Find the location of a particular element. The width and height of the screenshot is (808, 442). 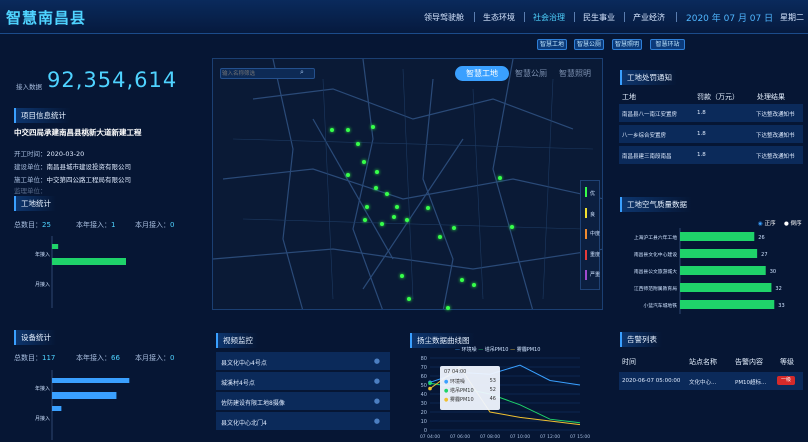

y-tick: 70 is located at coordinates (424, 368).